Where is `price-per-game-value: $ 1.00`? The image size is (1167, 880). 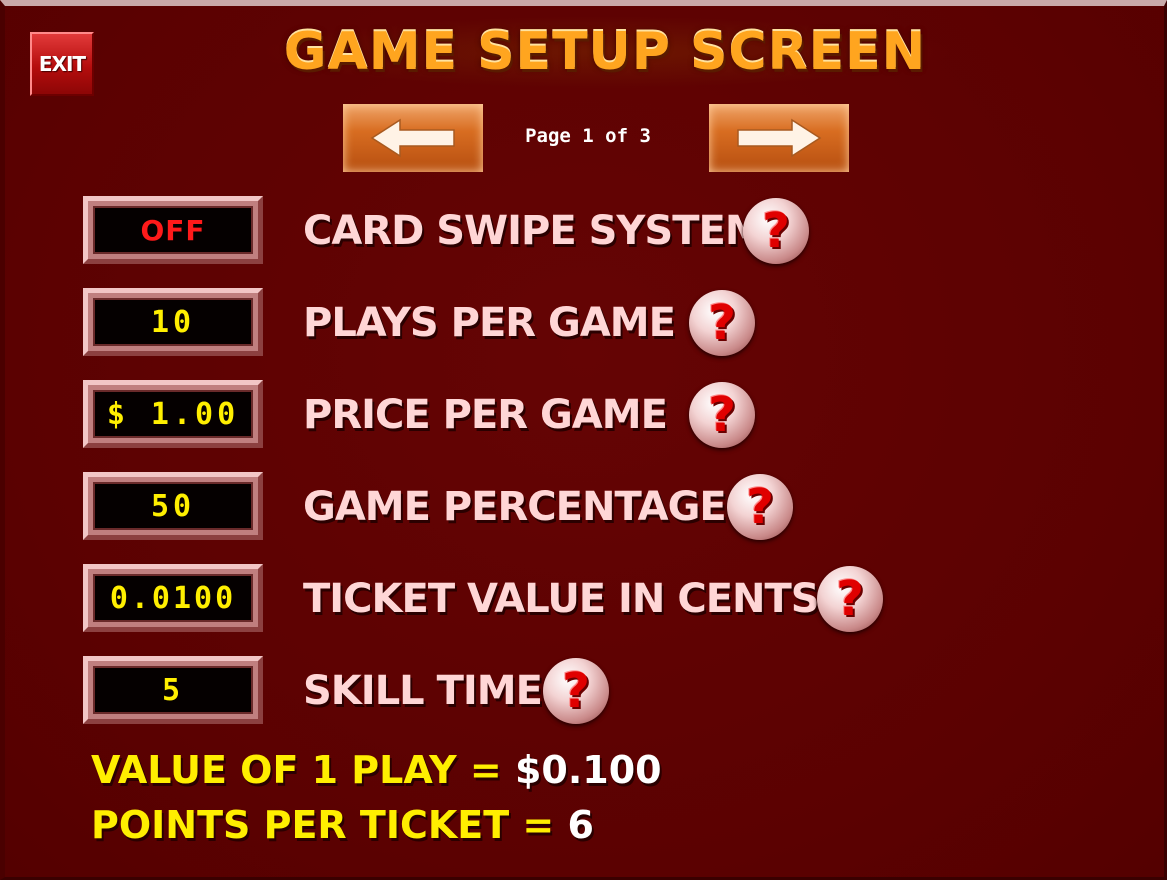 price-per-game-value: $ 1.00 is located at coordinates (173, 414).